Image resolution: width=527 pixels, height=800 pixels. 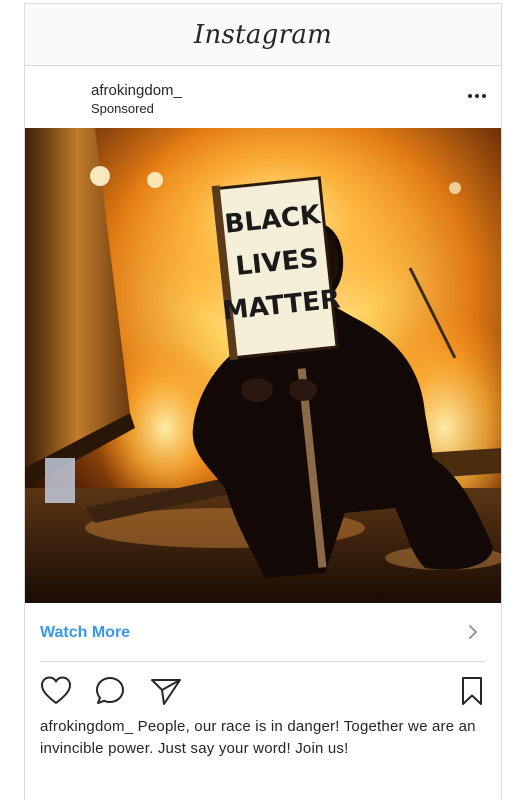 What do you see at coordinates (263, 633) in the screenshot?
I see `watch-more-button: Watch More` at bounding box center [263, 633].